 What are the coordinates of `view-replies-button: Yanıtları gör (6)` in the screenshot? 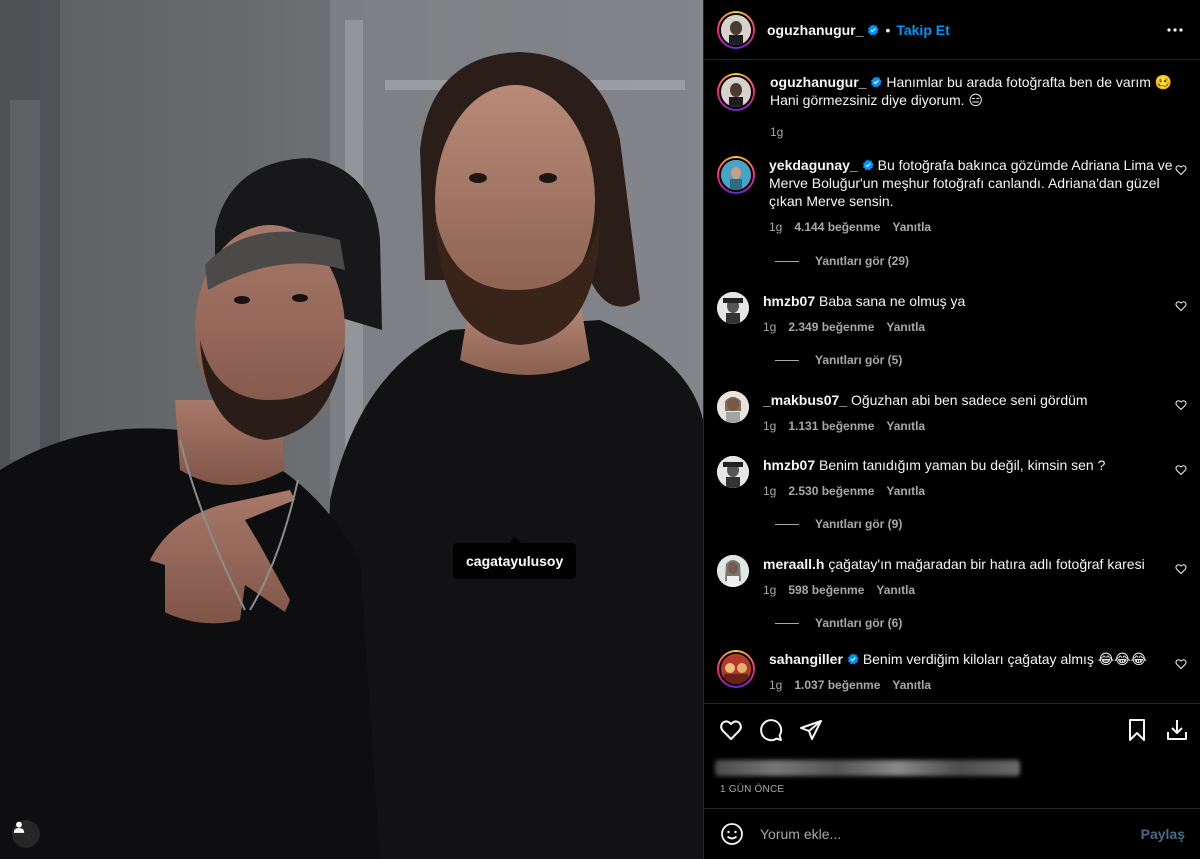 It's located at (838, 623).